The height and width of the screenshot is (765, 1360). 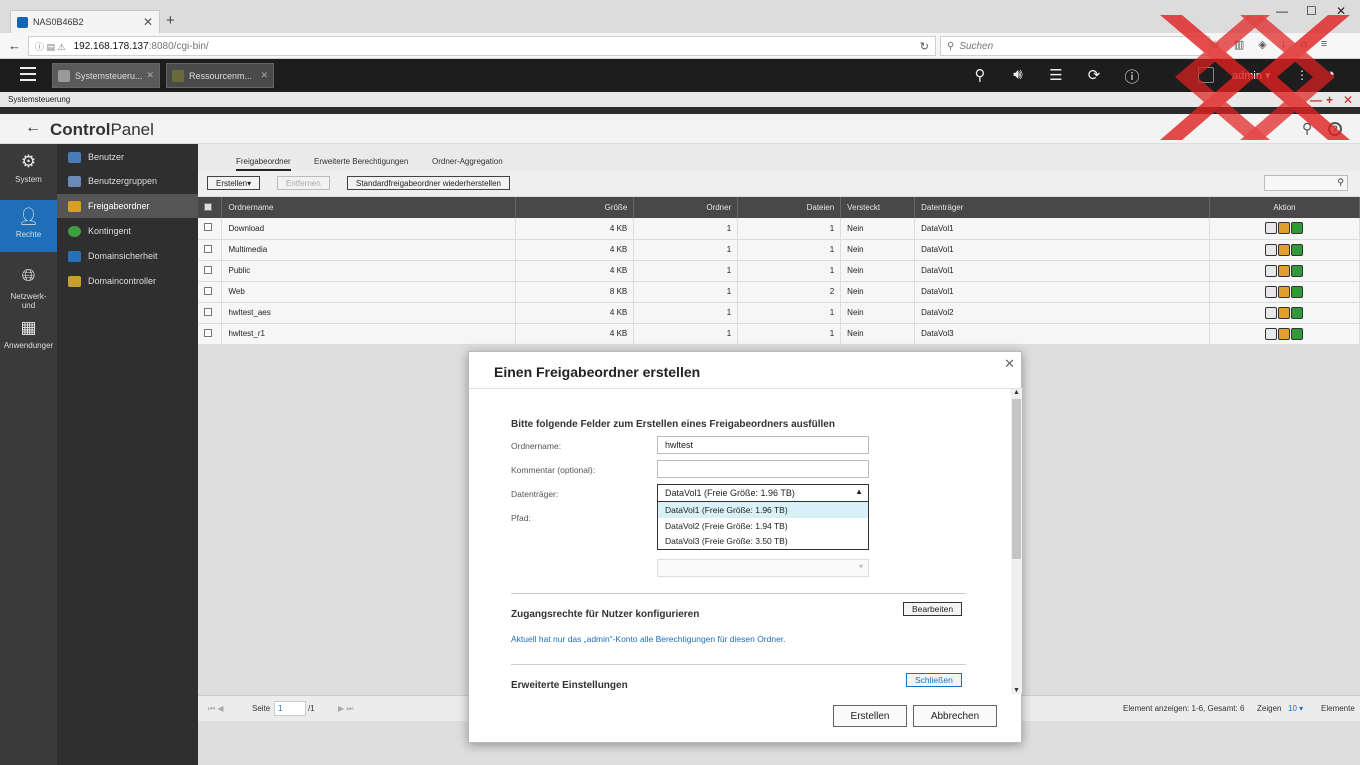 What do you see at coordinates (779, 313) in the screenshot?
I see `table-row: hwltest_aes 4 KB 1 1 Nein DataVol2` at bounding box center [779, 313].